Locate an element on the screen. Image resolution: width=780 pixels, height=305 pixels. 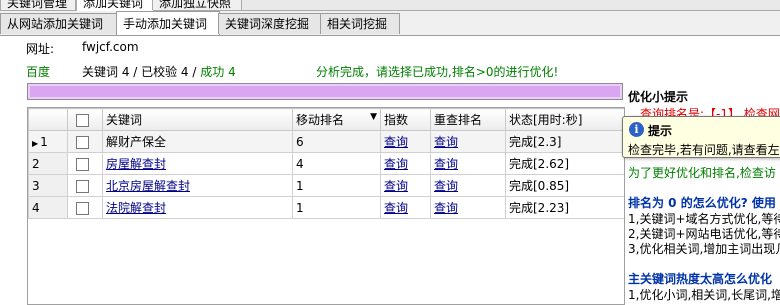
tab-add-snapshot: 添加独立快照 is located at coordinates (197, 5).